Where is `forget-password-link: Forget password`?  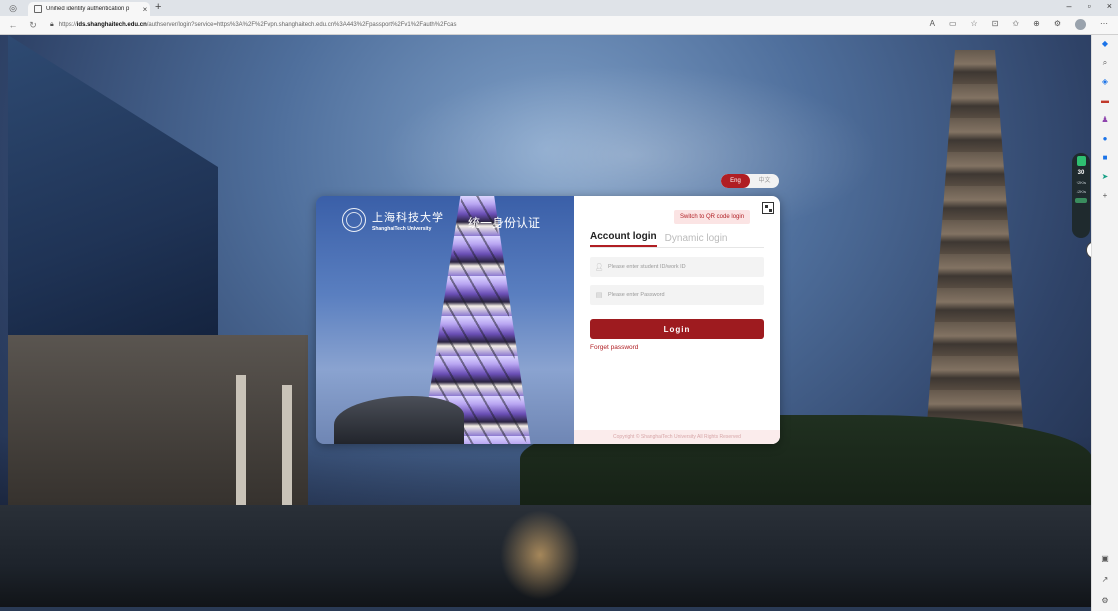
forget-password-link: Forget password is located at coordinates (614, 347).